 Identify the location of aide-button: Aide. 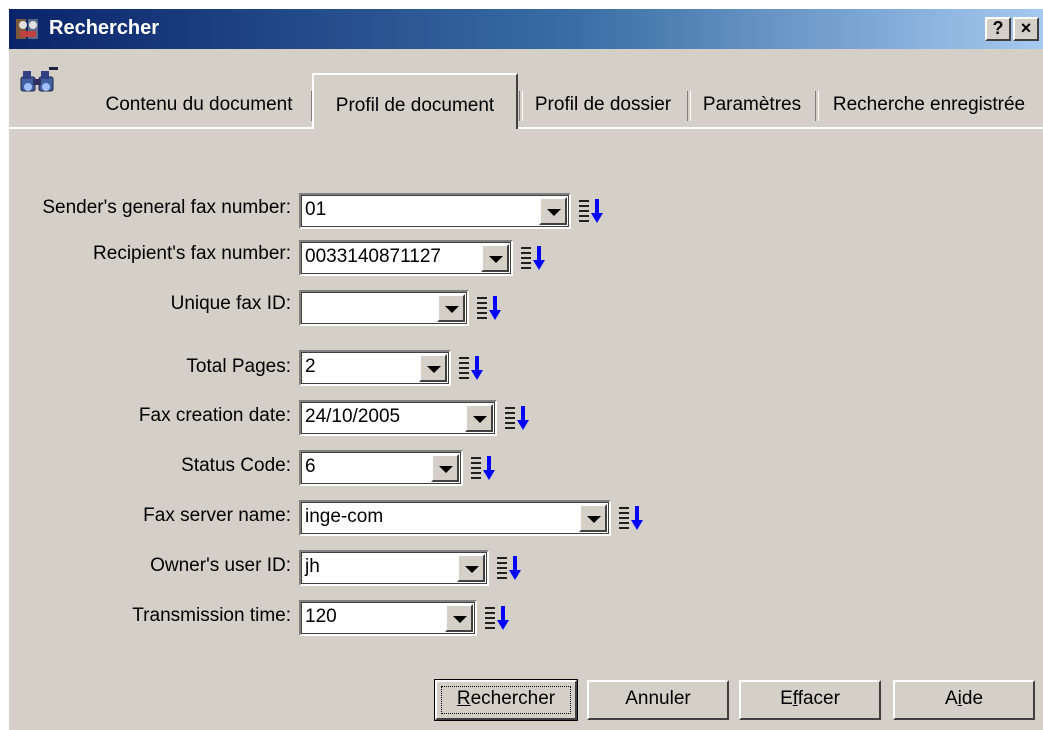
(964, 700).